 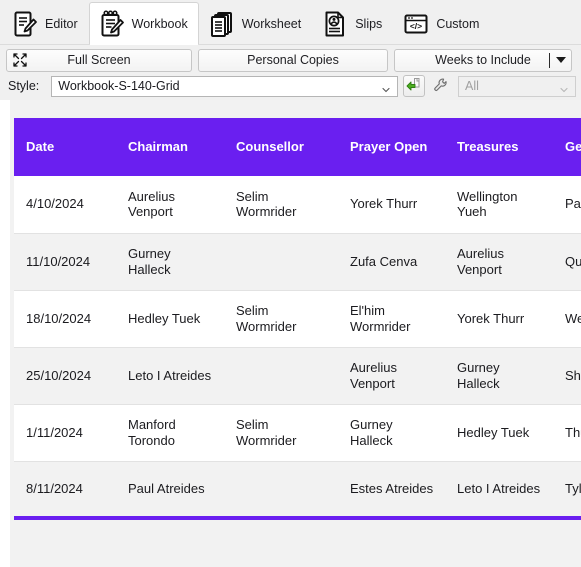 I want to click on cell-prayer-open: Yorek Thurr, so click(x=391, y=204).